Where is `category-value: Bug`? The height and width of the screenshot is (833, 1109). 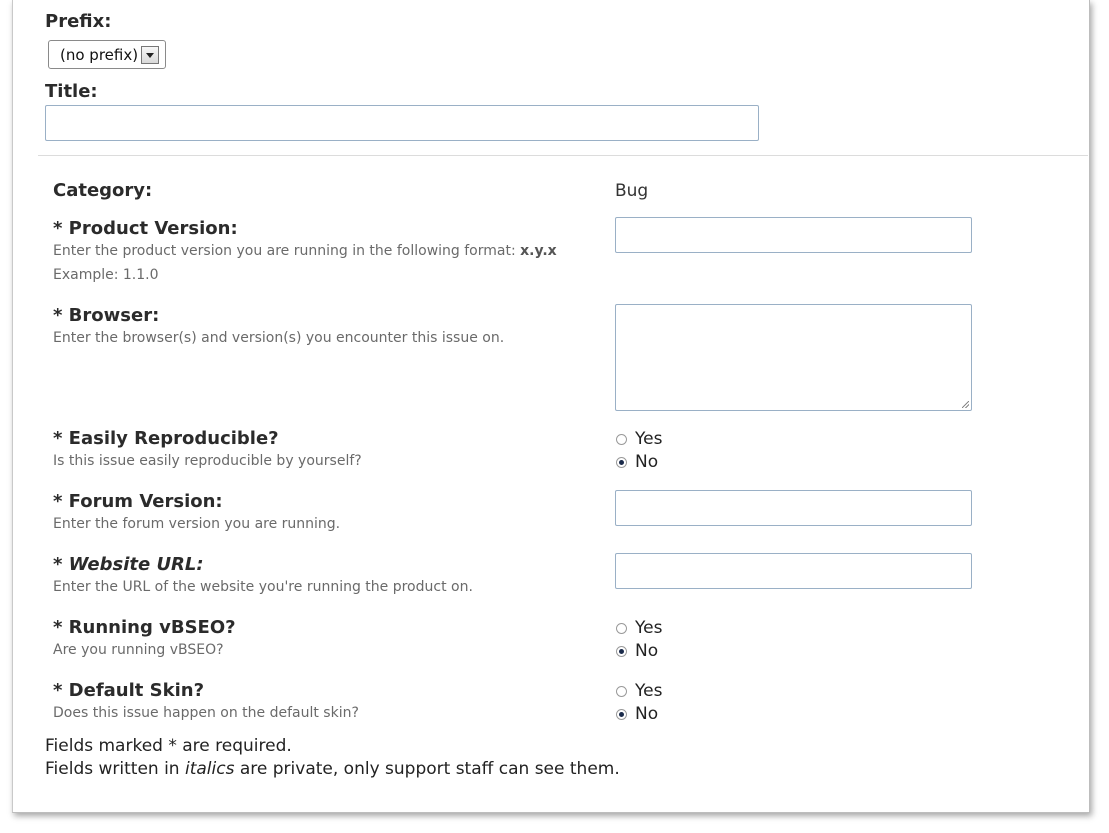
category-value: Bug is located at coordinates (632, 191).